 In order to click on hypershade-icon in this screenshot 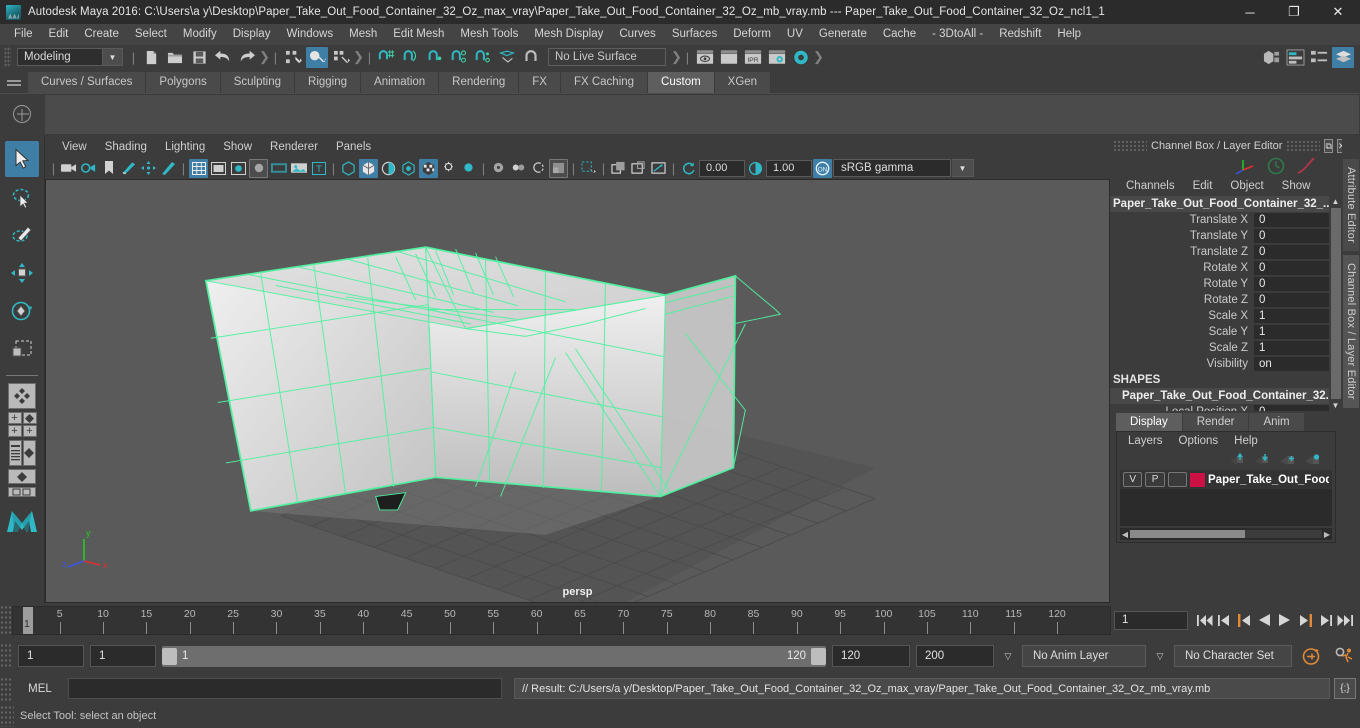, I will do `click(801, 57)`.